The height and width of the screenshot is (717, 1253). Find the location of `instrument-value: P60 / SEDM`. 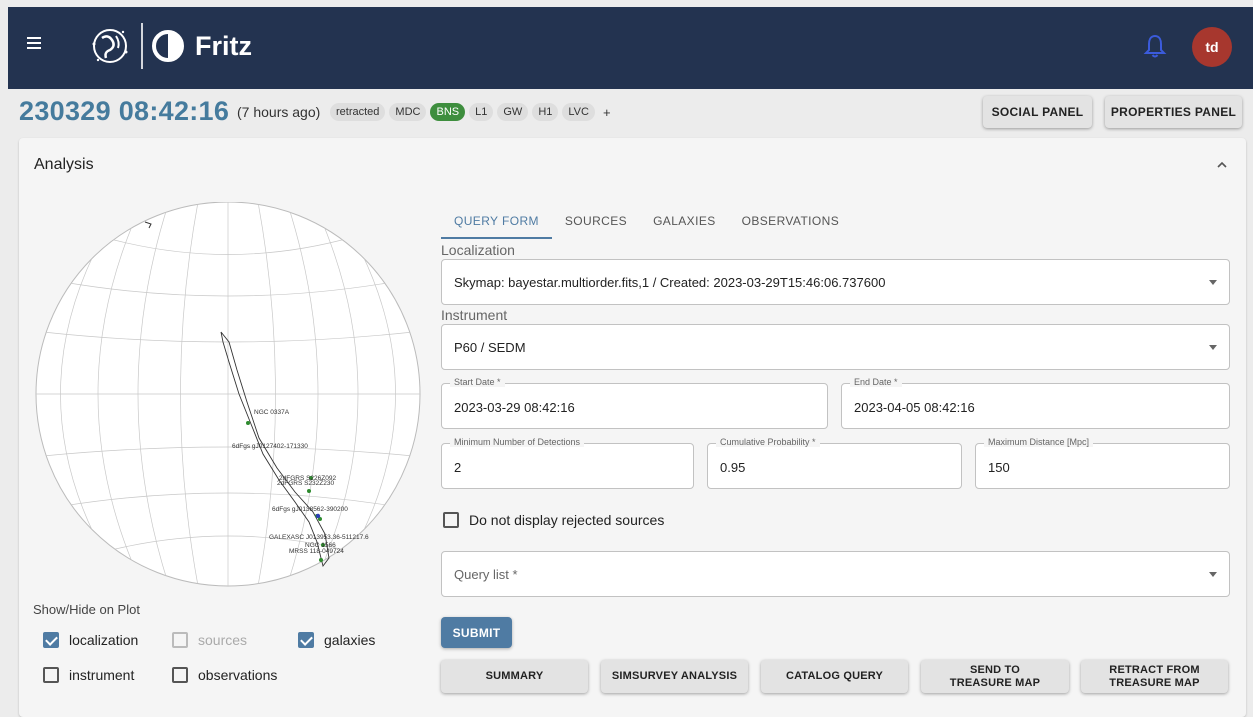

instrument-value: P60 / SEDM is located at coordinates (490, 347).